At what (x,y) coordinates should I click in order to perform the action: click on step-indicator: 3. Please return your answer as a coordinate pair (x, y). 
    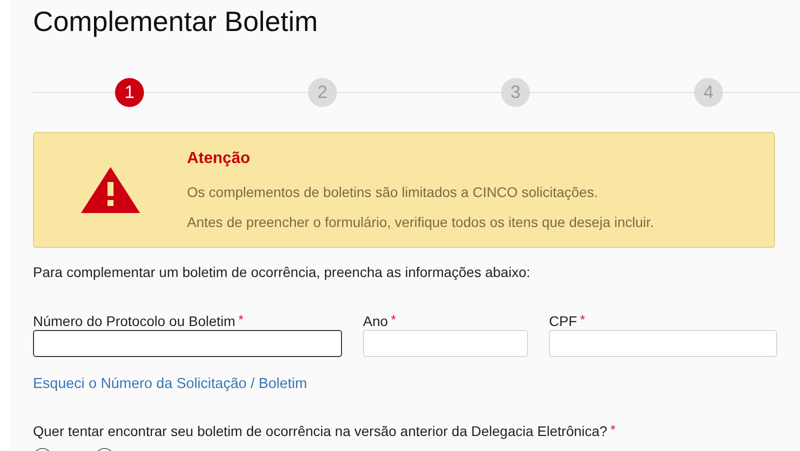
    Looking at the image, I should click on (515, 92).